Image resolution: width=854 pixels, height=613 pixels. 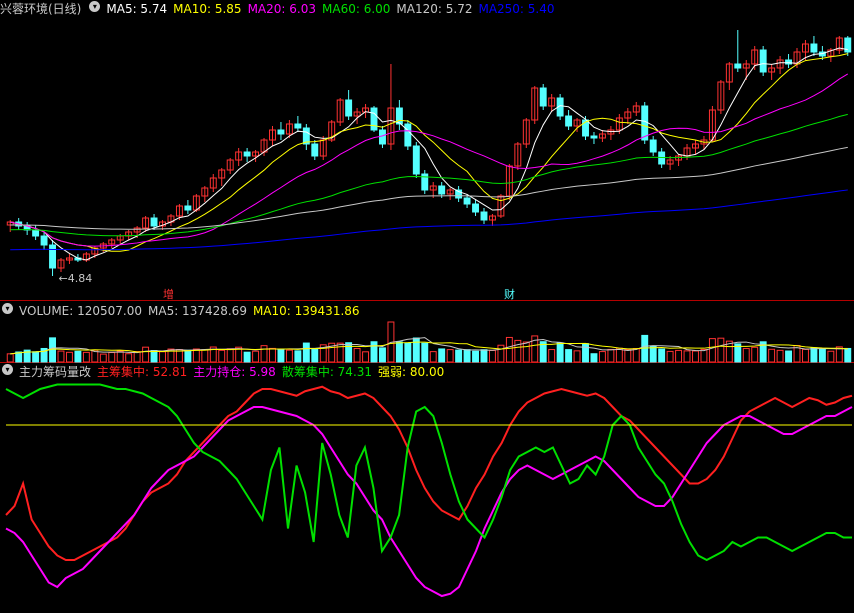 What do you see at coordinates (429, 220) in the screenshot?
I see `ma-line` at bounding box center [429, 220].